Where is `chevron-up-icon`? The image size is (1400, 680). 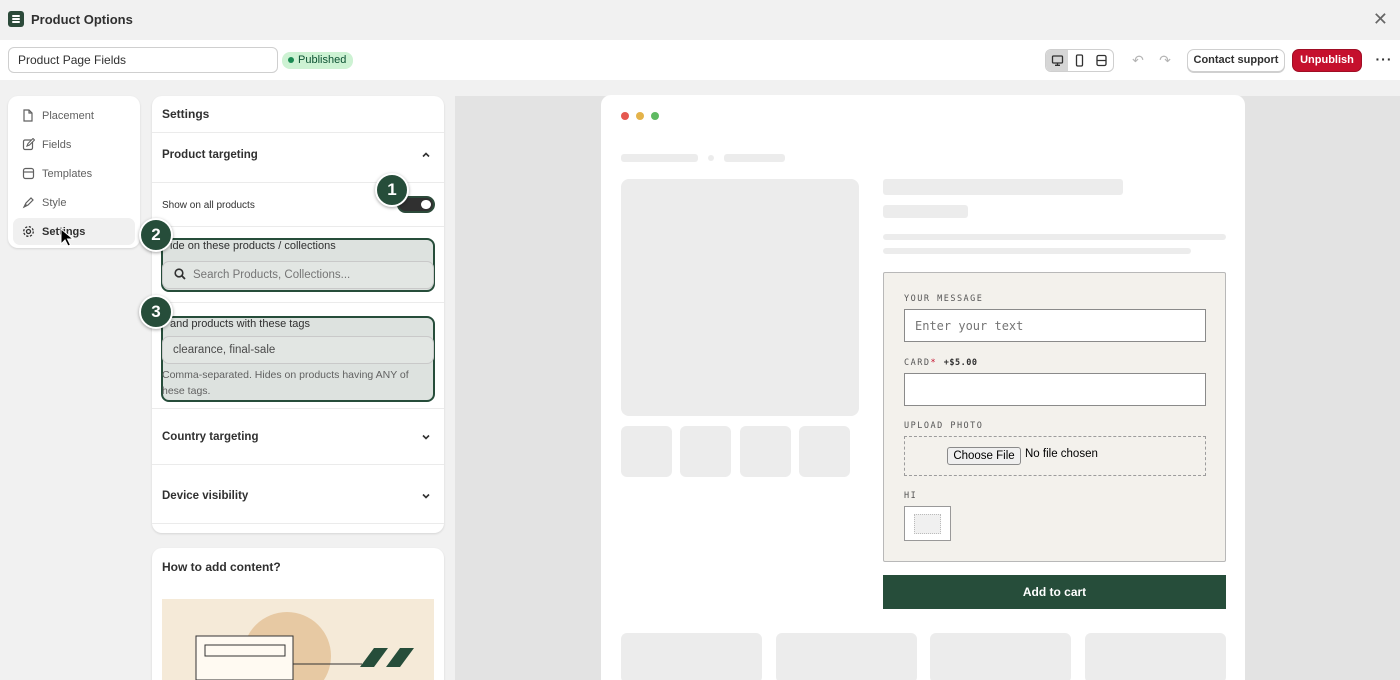
chevron-up-icon is located at coordinates (426, 155).